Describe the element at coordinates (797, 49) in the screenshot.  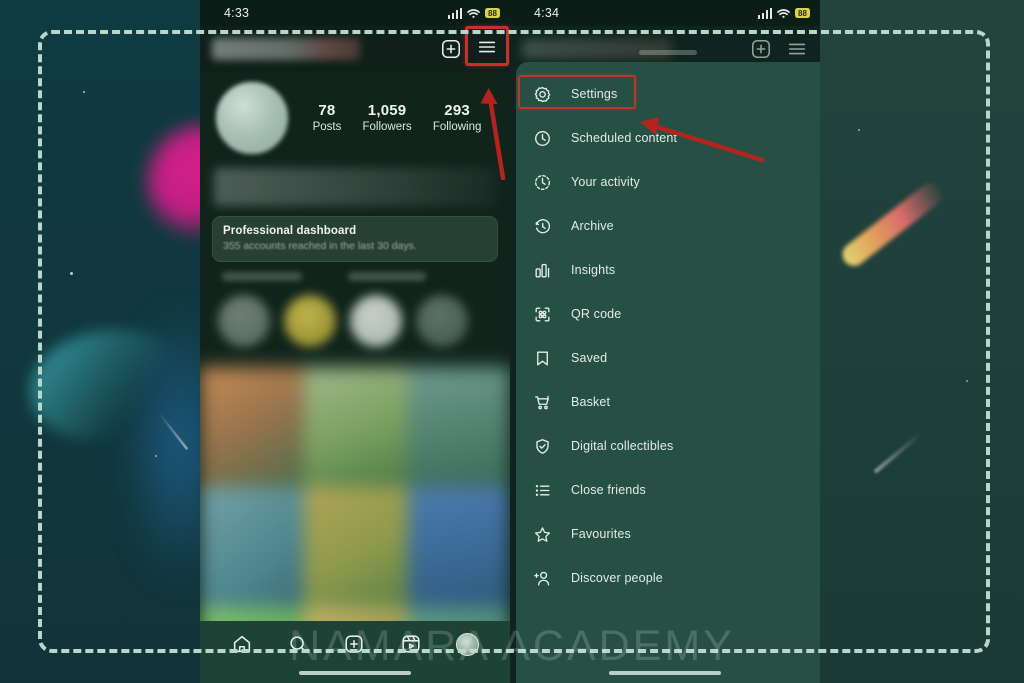
I see `hamburger-icon` at that location.